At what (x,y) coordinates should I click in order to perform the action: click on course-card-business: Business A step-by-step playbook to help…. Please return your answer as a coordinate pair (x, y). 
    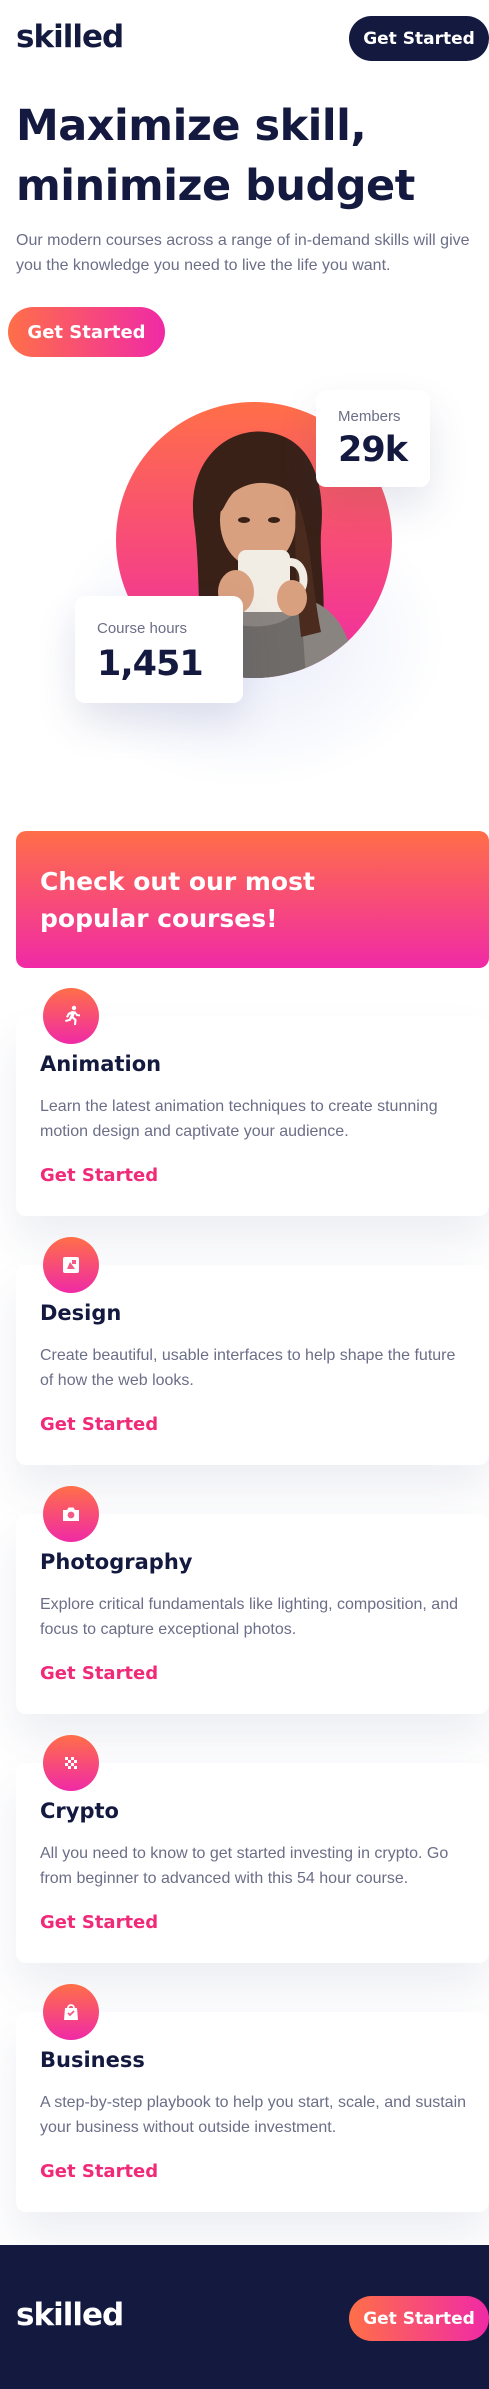
    Looking at the image, I should click on (252, 2098).